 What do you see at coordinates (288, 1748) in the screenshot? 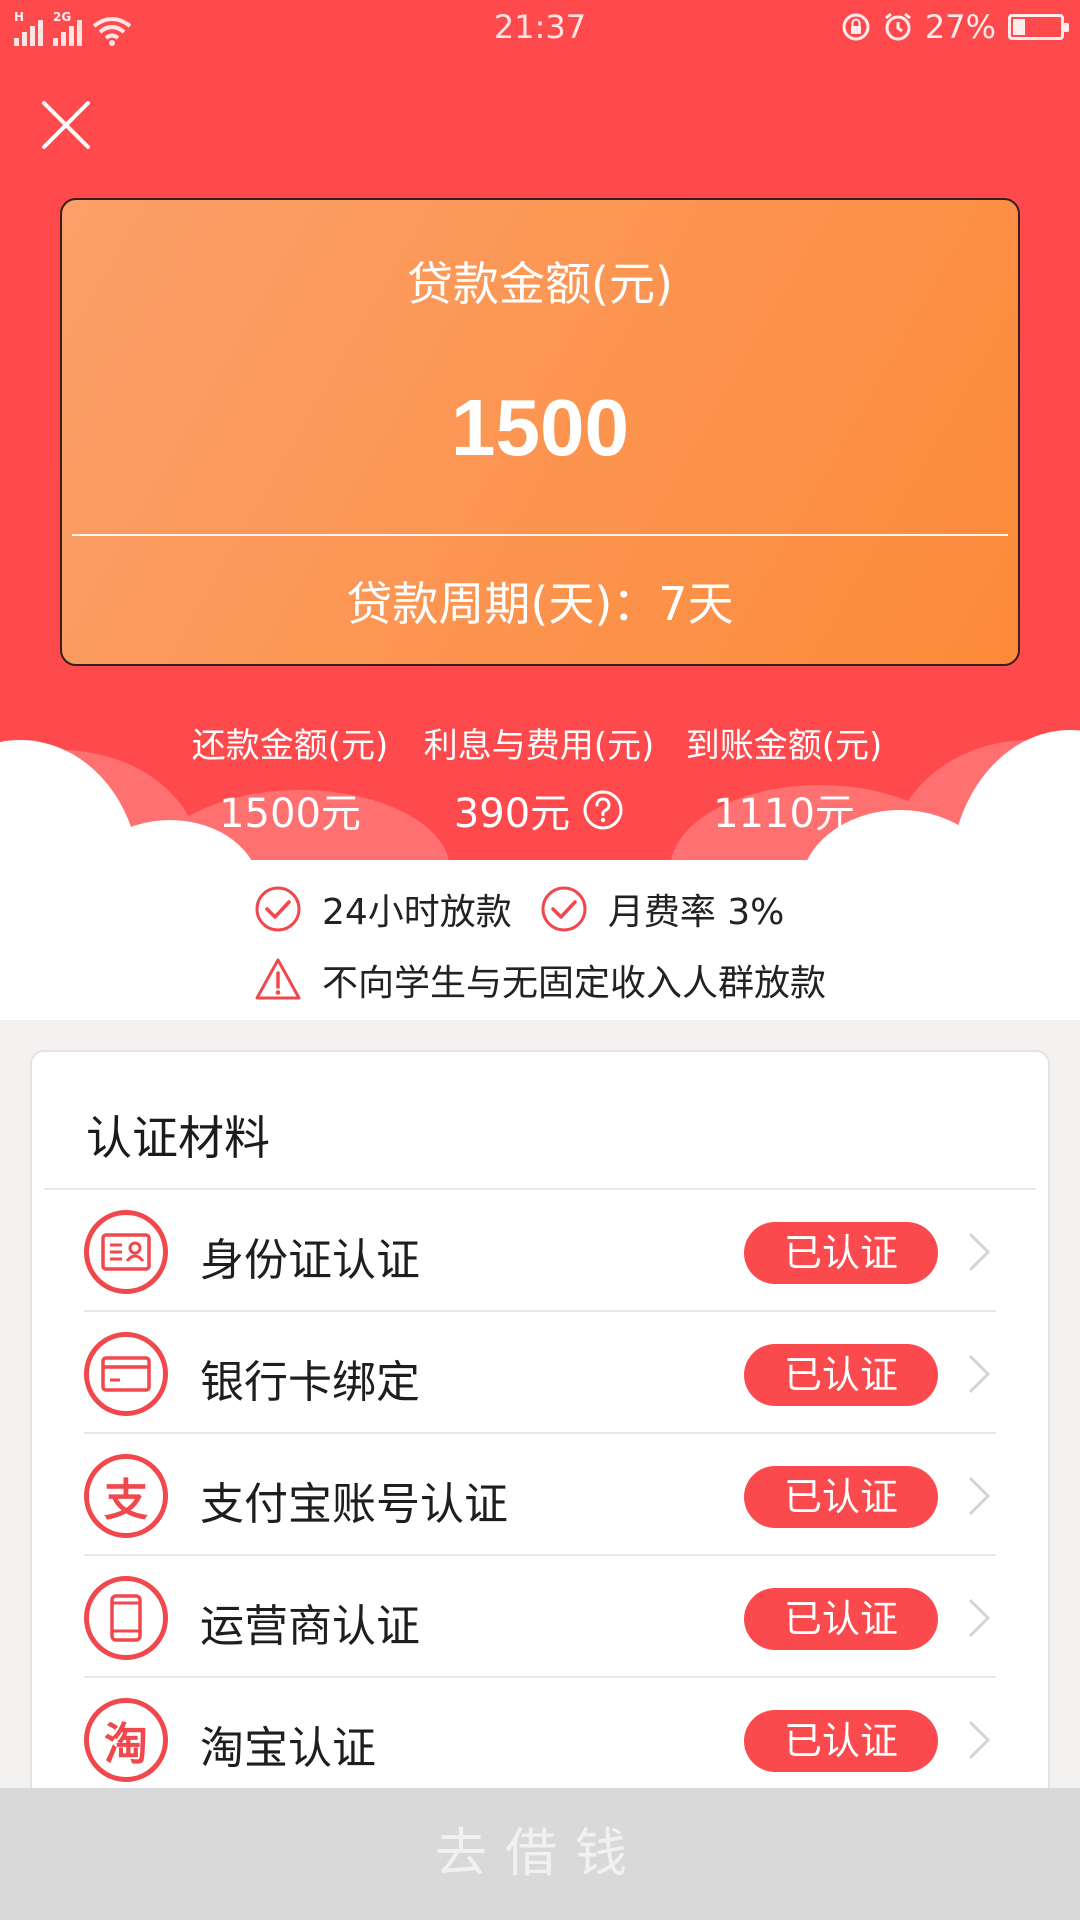
I see `cert-name: 淘宝认证` at bounding box center [288, 1748].